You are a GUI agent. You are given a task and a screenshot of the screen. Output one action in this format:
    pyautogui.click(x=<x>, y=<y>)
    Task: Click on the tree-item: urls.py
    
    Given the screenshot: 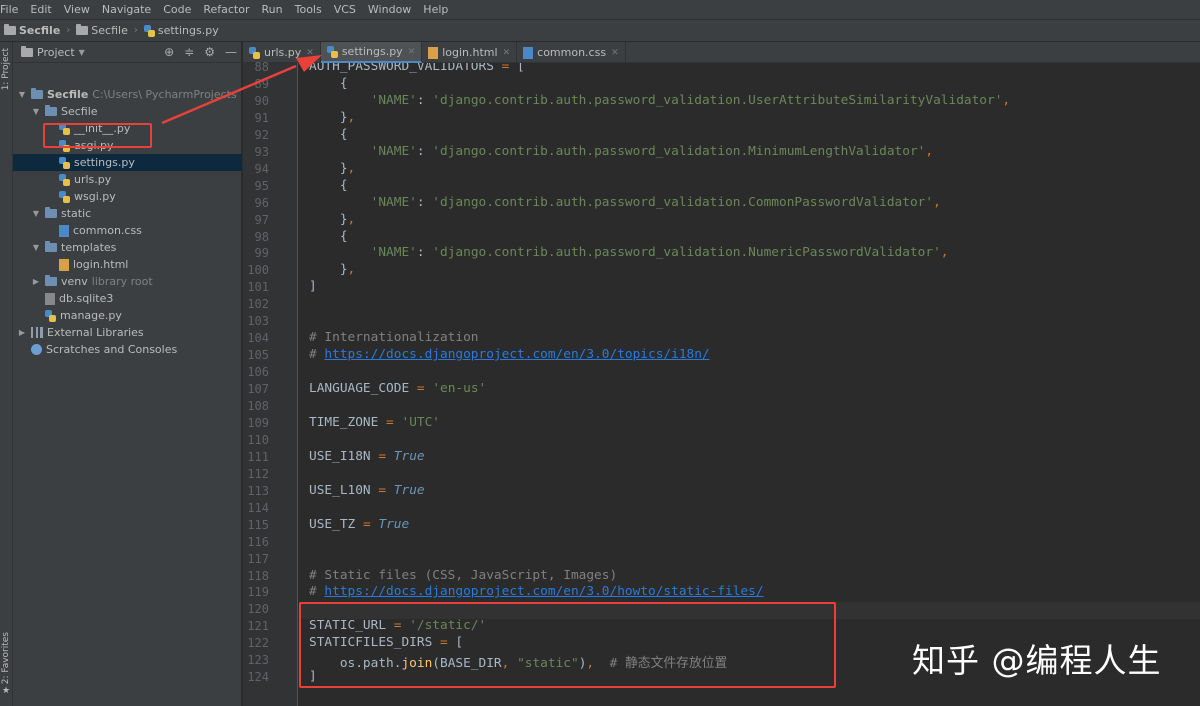 What is the action you would take?
    pyautogui.click(x=127, y=179)
    